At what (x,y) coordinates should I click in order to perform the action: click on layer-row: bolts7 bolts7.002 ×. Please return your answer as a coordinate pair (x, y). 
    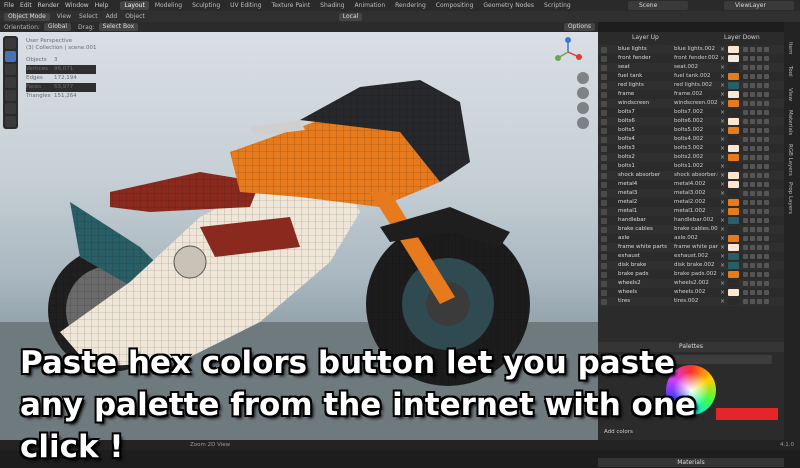
    Looking at the image, I should click on (691, 112).